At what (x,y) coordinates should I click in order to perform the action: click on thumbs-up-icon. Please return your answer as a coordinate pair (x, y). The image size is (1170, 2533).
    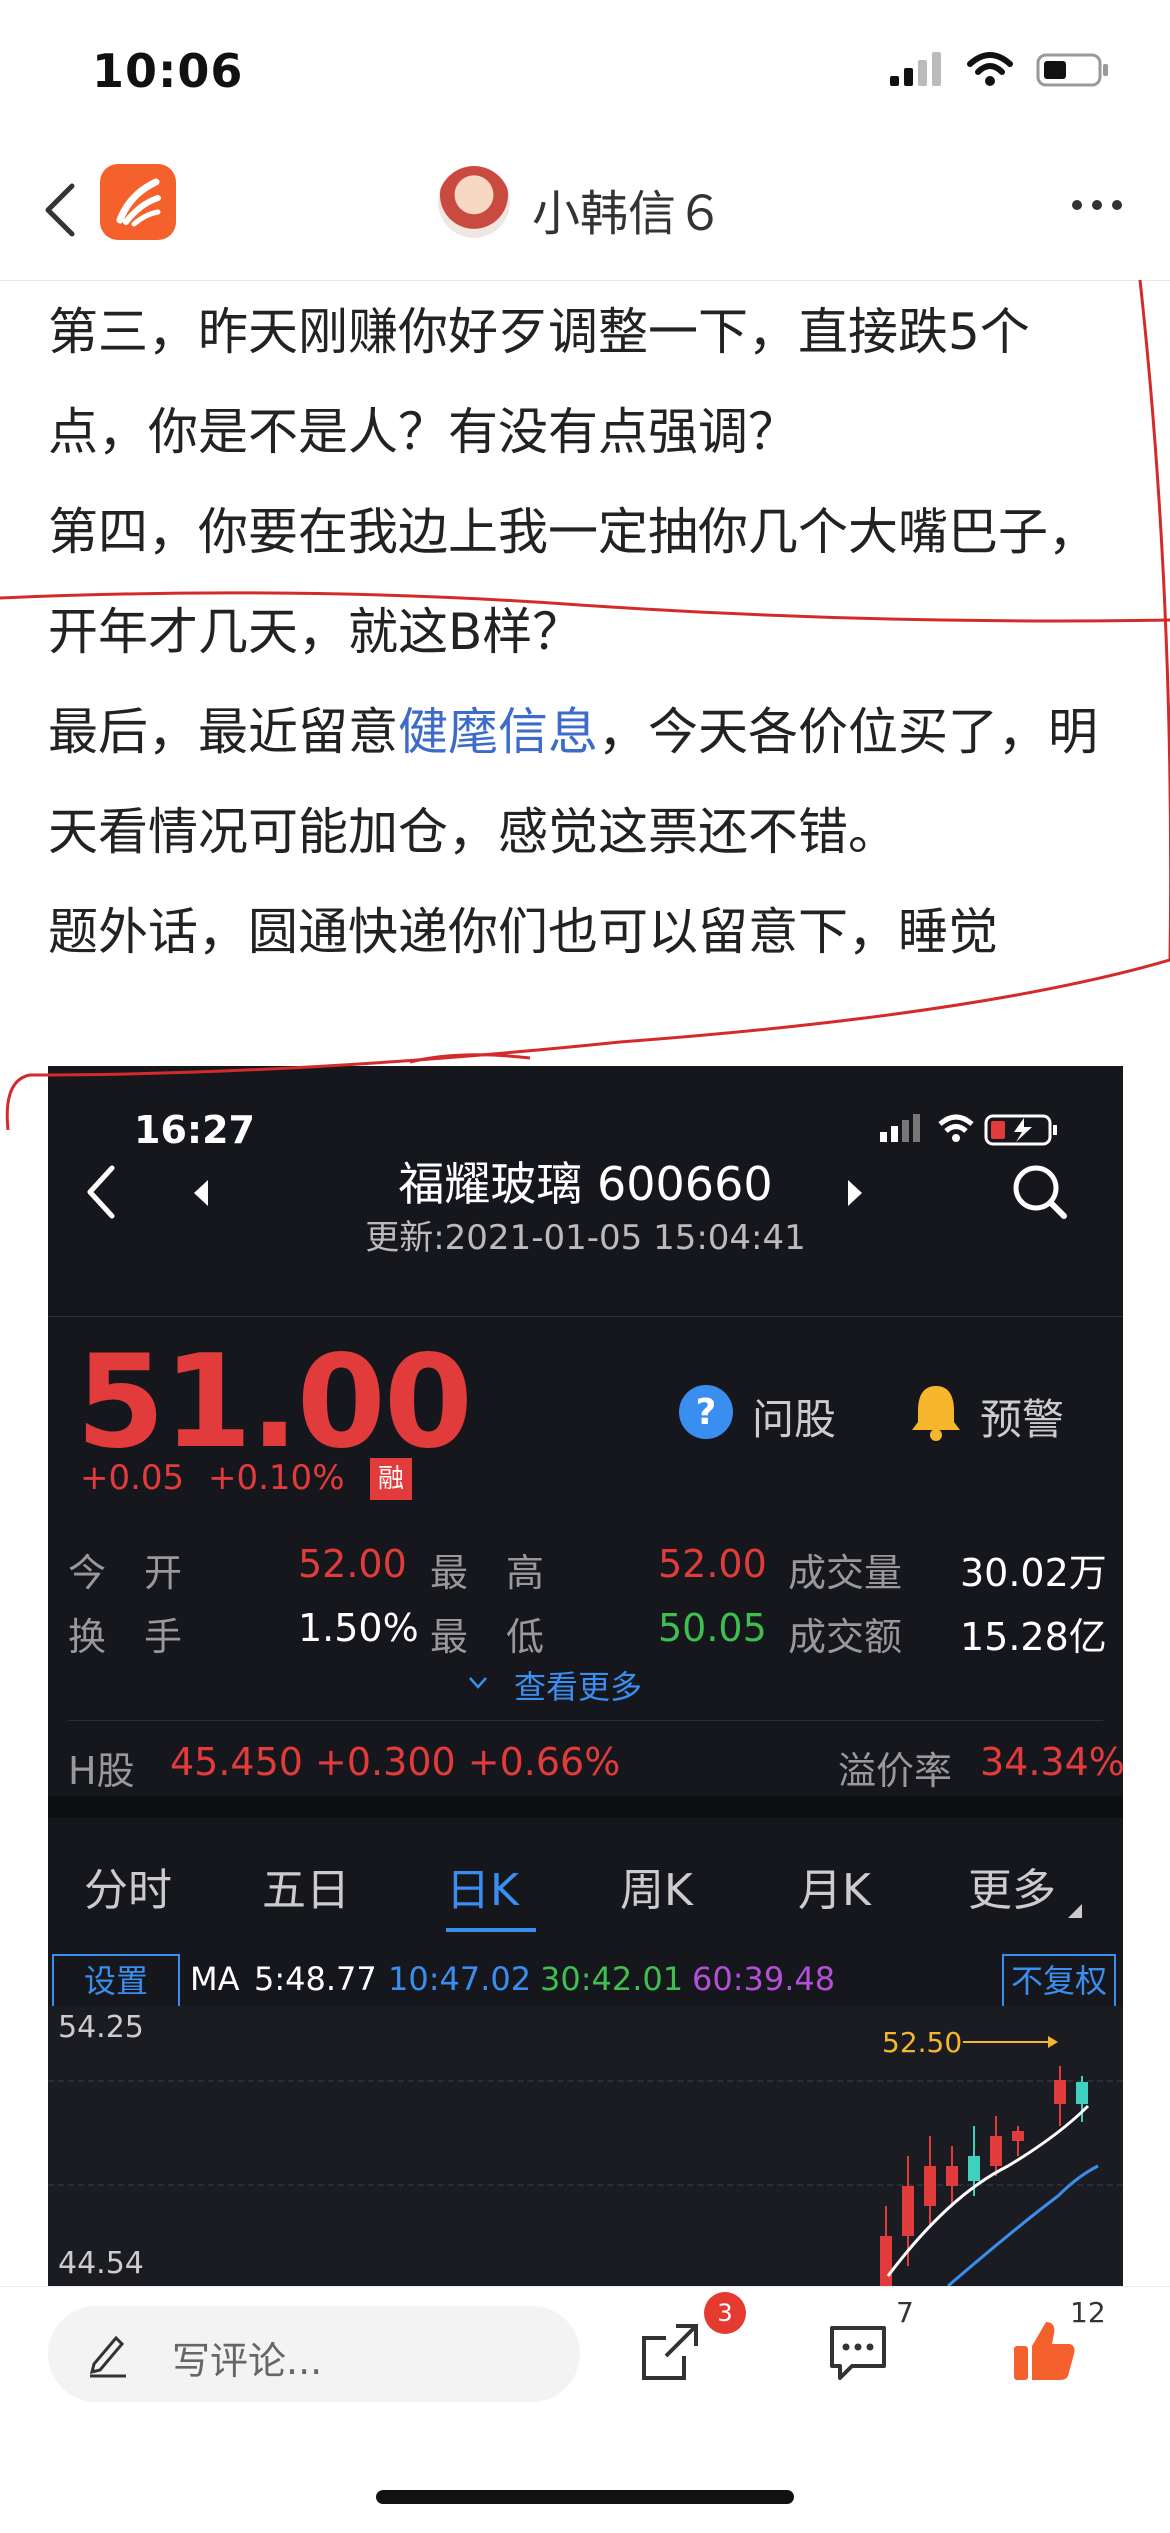
    Looking at the image, I should click on (1045, 2351).